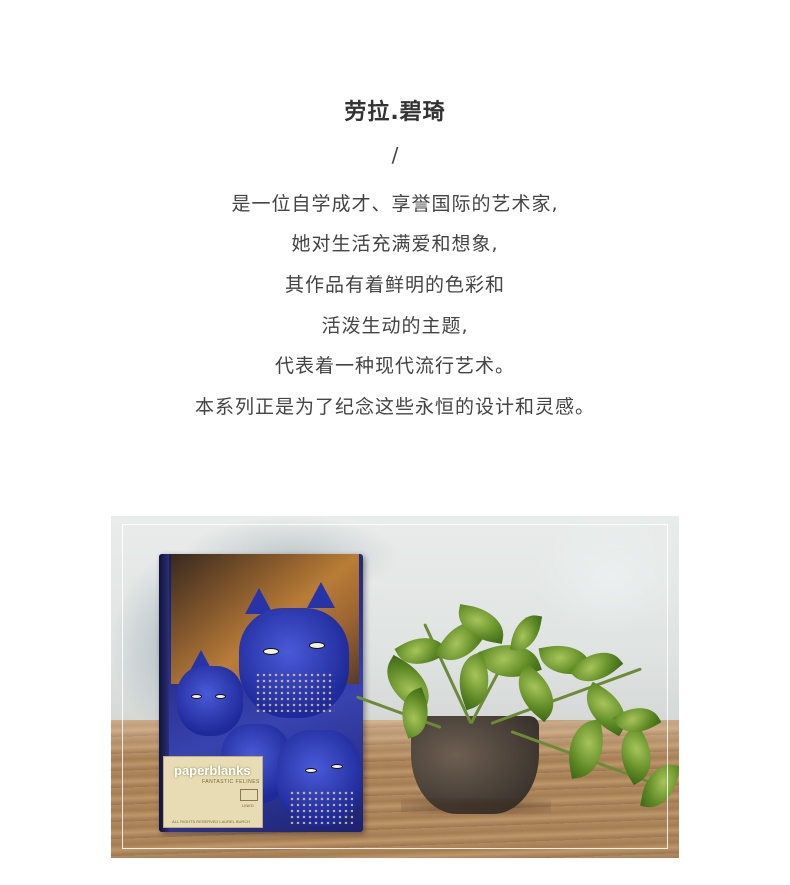 This screenshot has width=790, height=885. What do you see at coordinates (394, 366) in the screenshot?
I see `description-line-5: 代表着一种现代流行艺术。` at bounding box center [394, 366].